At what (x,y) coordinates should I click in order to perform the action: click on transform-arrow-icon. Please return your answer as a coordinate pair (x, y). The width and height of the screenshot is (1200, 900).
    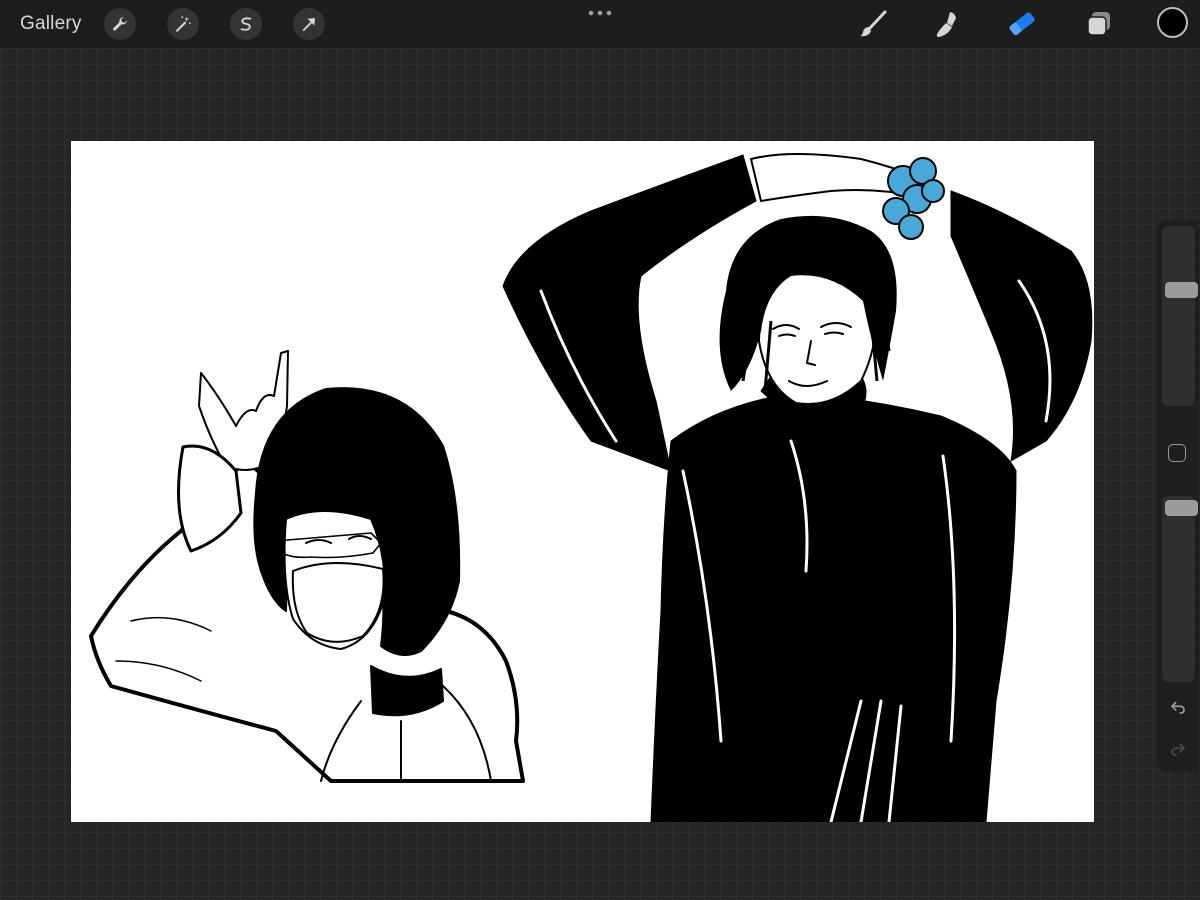
    Looking at the image, I should click on (308, 24).